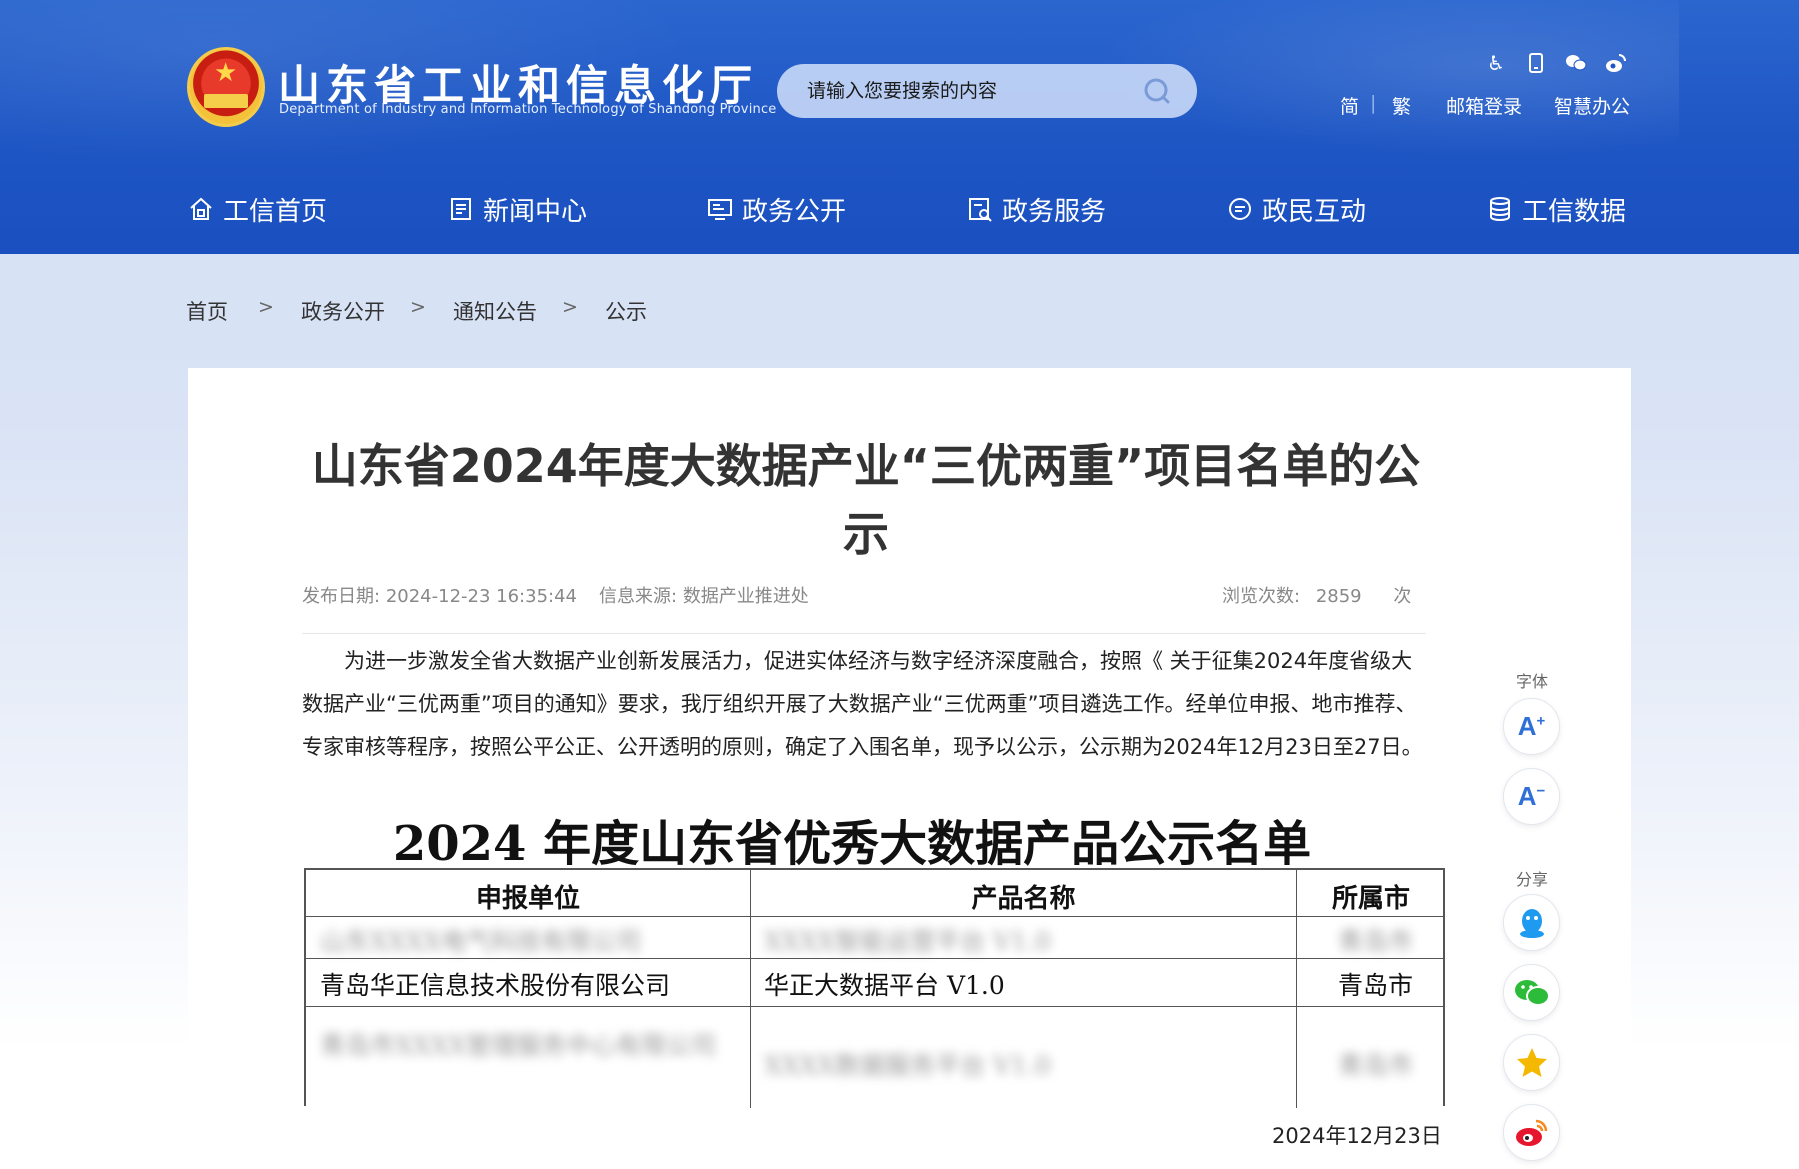 The height and width of the screenshot is (1169, 1799). What do you see at coordinates (495, 311) in the screenshot?
I see `breadcrumb-notices: 通知公告` at bounding box center [495, 311].